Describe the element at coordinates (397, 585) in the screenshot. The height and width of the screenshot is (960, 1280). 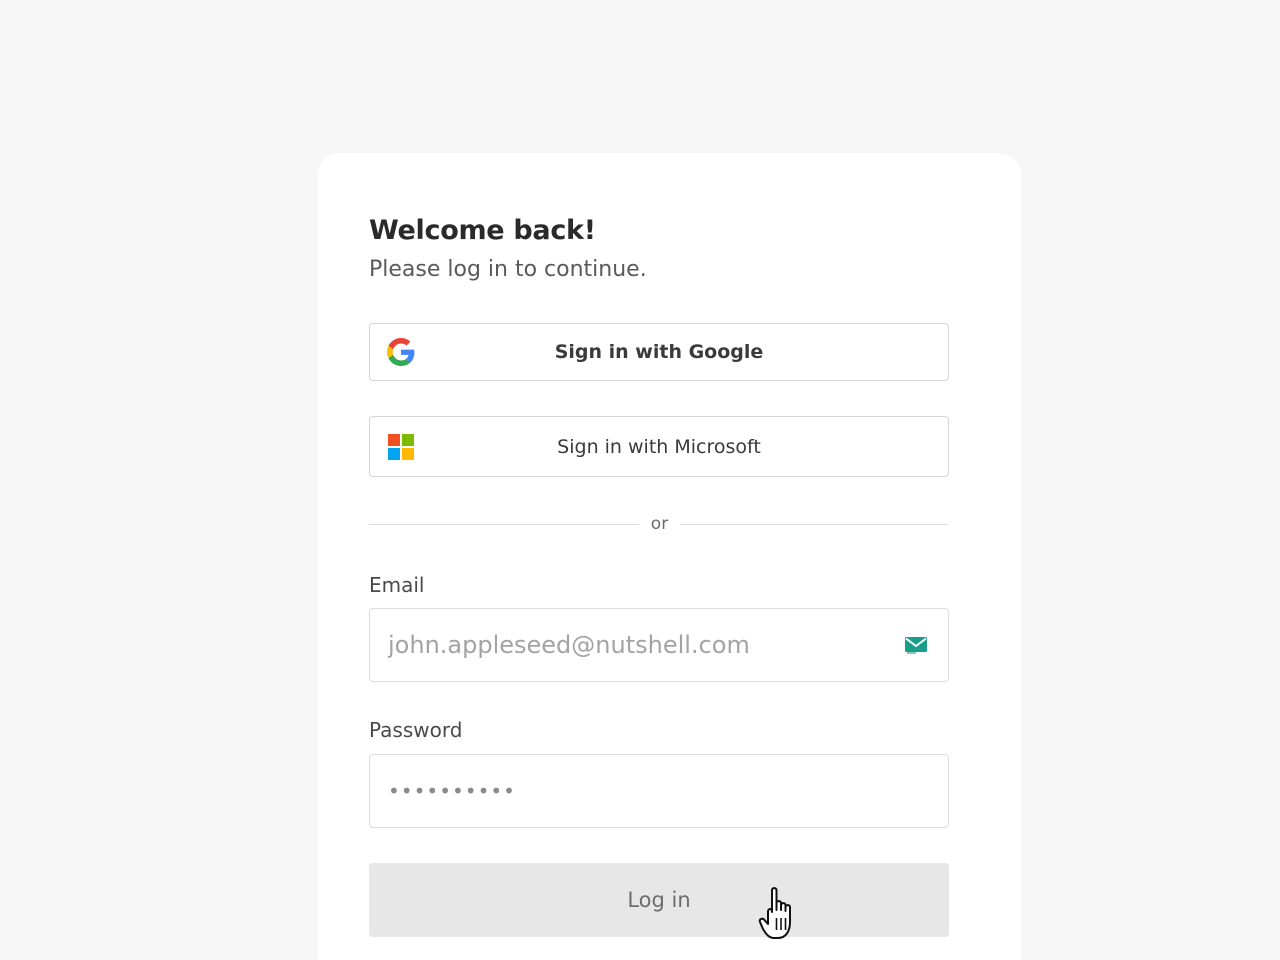
I see `email-label: Email` at that location.